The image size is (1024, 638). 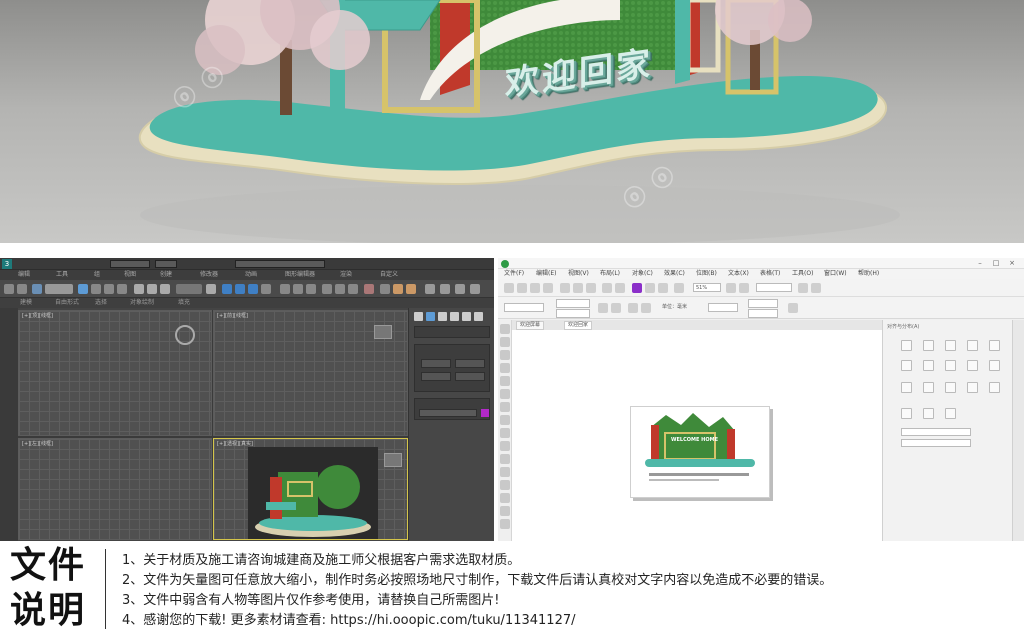 What do you see at coordinates (936, 432) in the screenshot?
I see `position-x-input` at bounding box center [936, 432].